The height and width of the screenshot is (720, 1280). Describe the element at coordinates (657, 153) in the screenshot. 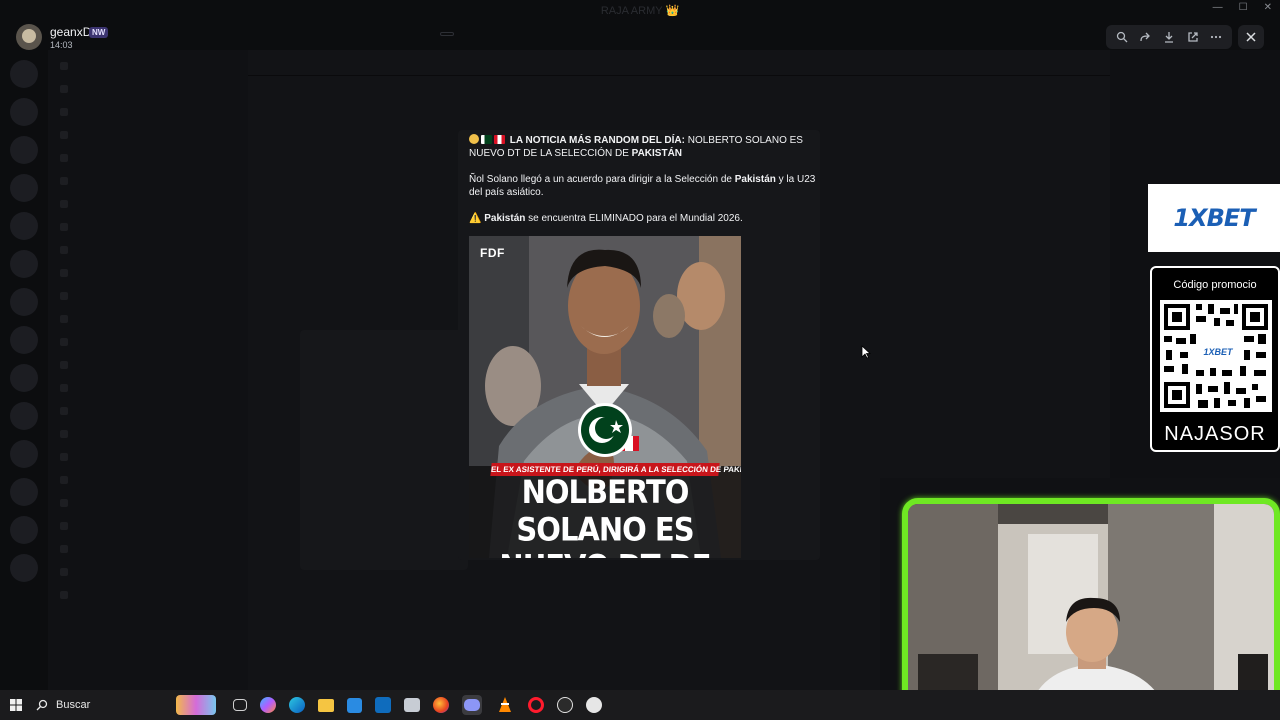

I see `headline-country: PAKISTÁN` at that location.